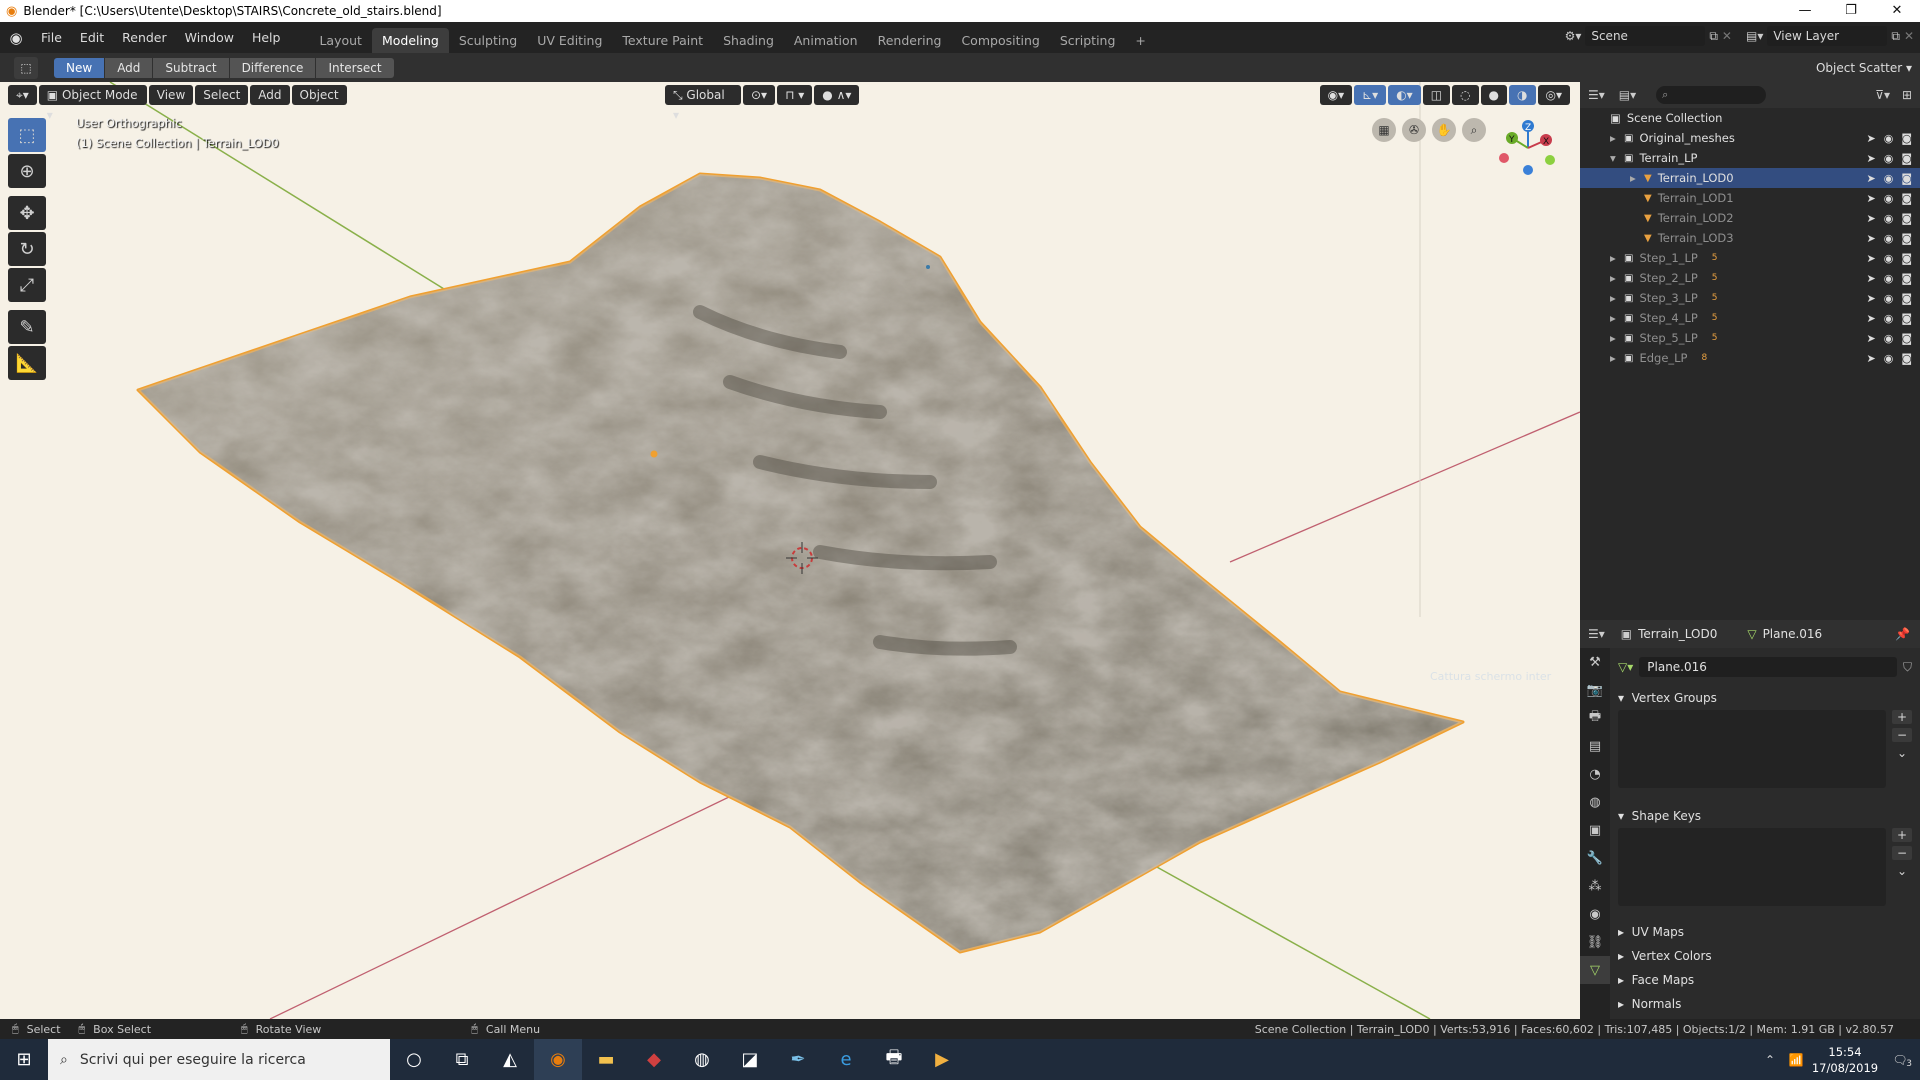 The width and height of the screenshot is (1920, 1080). What do you see at coordinates (569, 40) in the screenshot?
I see `tab-uv-editing: UV Editing` at bounding box center [569, 40].